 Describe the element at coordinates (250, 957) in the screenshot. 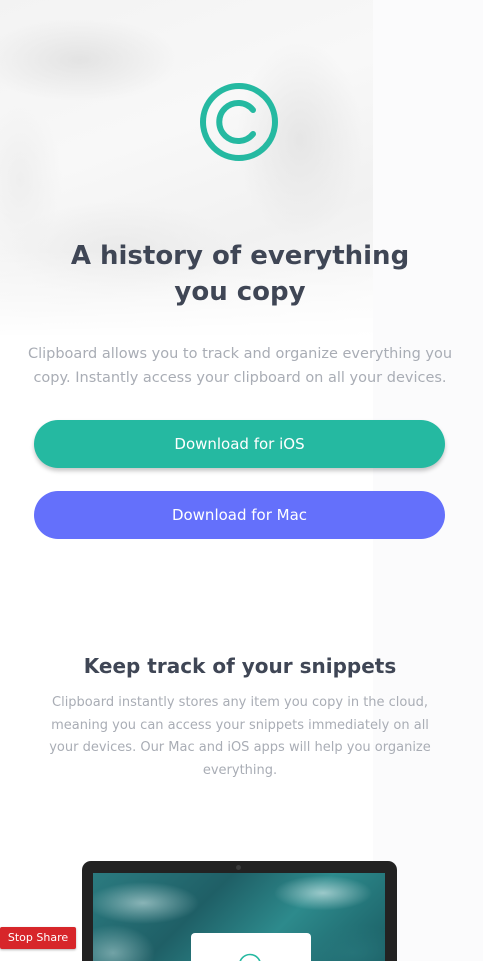

I see `check-circle-icon` at that location.